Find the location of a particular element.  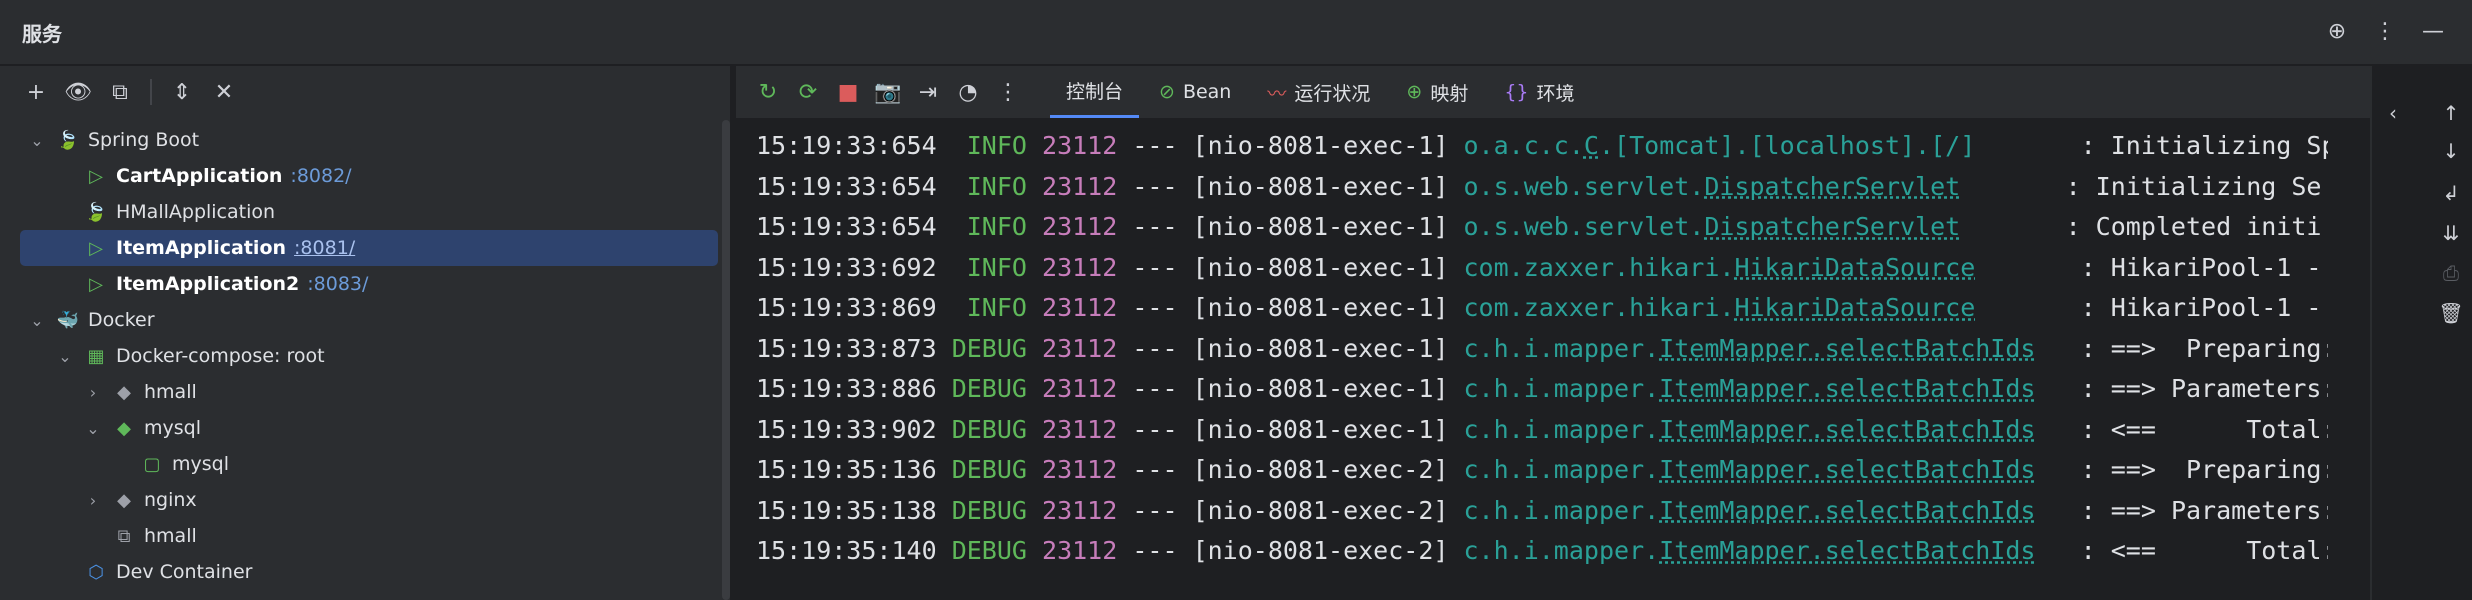

tree-item: ⌄ ◆ mysql is located at coordinates (365, 428).